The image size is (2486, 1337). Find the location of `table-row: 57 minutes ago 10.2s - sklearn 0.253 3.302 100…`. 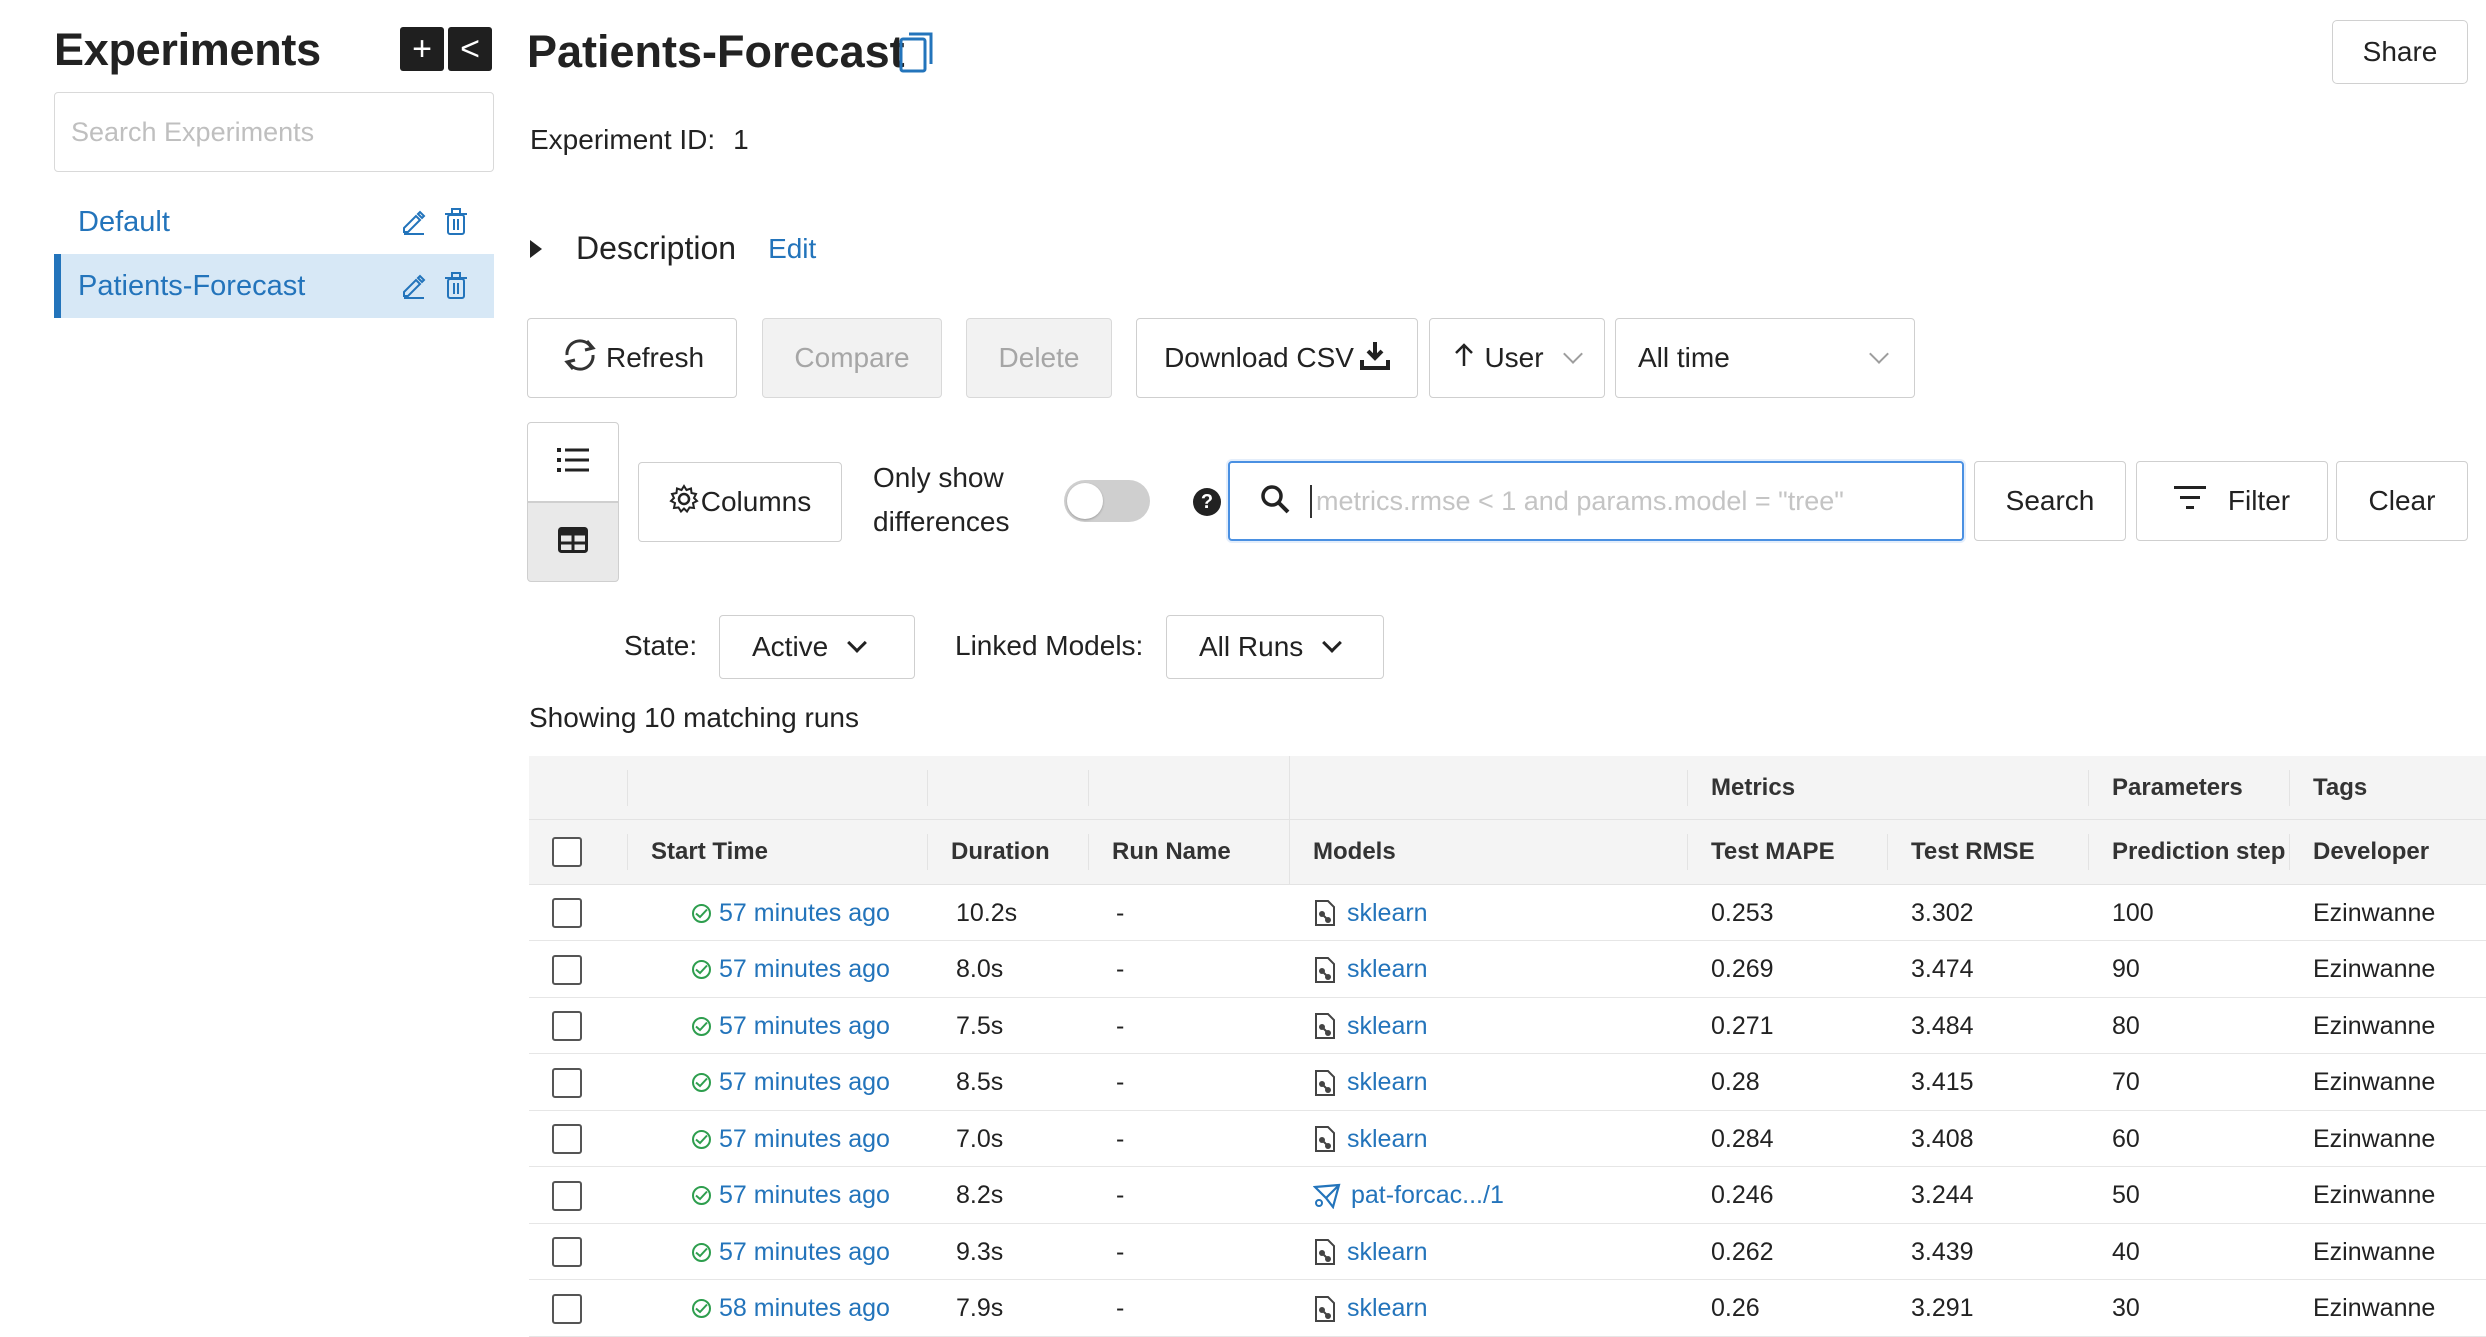

table-row: 57 minutes ago 10.2s - sklearn 0.253 3.302 100… is located at coordinates (1507, 913).